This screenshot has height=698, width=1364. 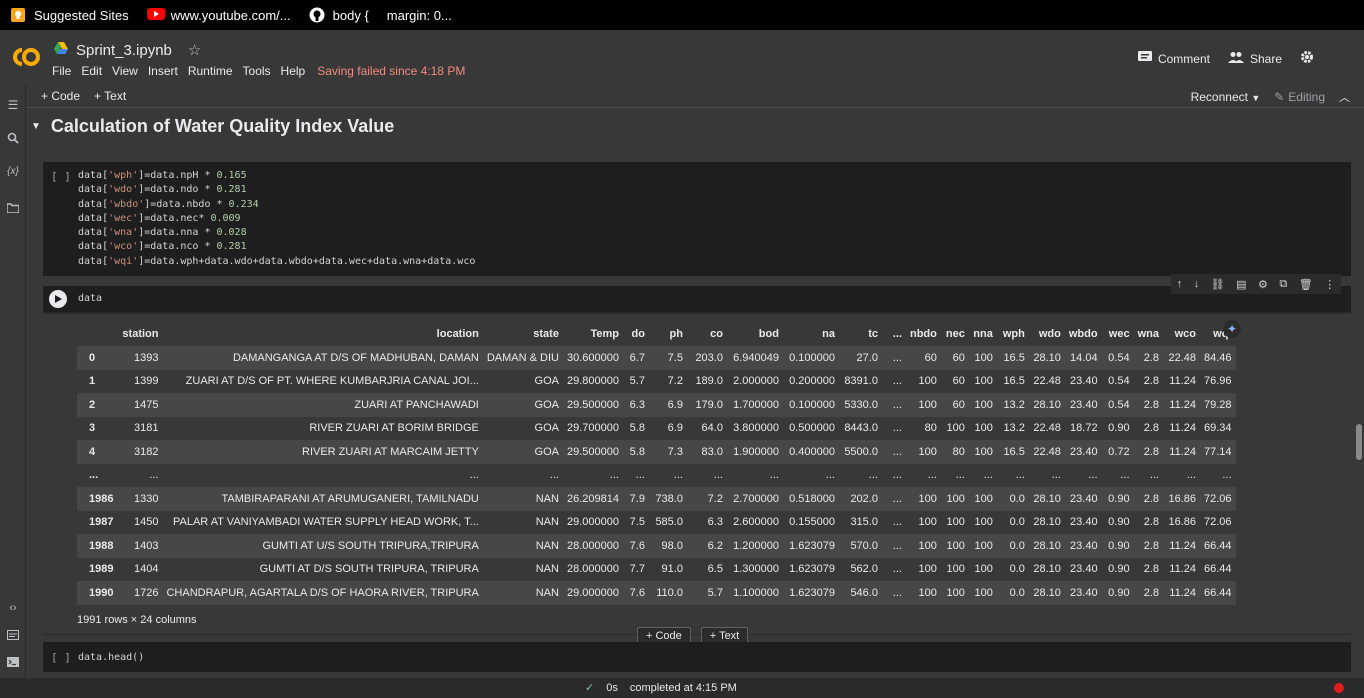 What do you see at coordinates (812, 357) in the screenshot?
I see `table-cell: 0.100000` at bounding box center [812, 357].